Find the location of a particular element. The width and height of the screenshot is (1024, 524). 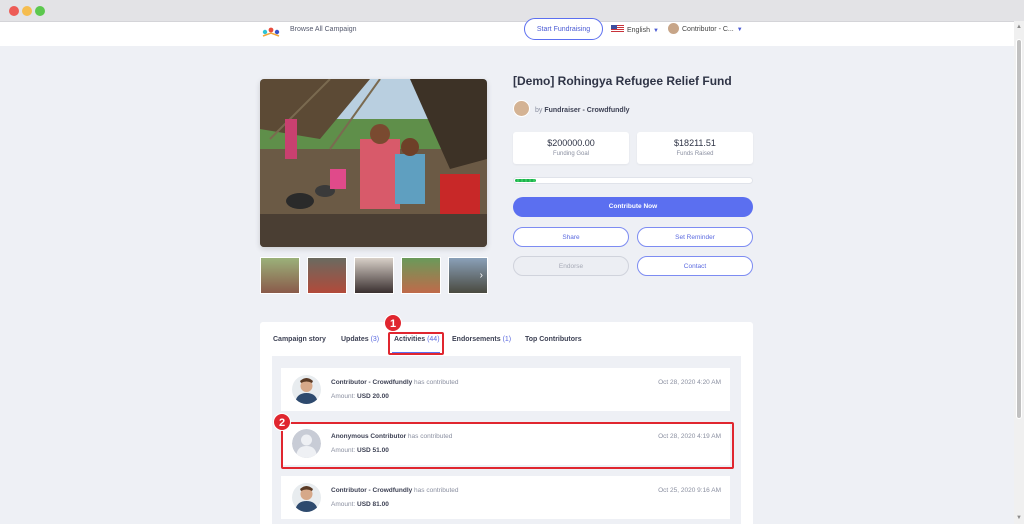

tab-updates: Updates (3) is located at coordinates (360, 339).